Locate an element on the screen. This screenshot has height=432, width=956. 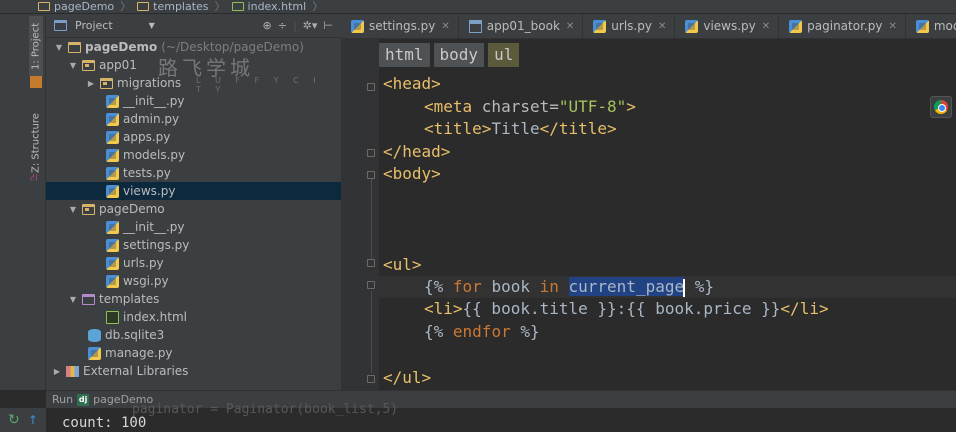
tag-breadcrumbs: html body ul is located at coordinates (449, 55).